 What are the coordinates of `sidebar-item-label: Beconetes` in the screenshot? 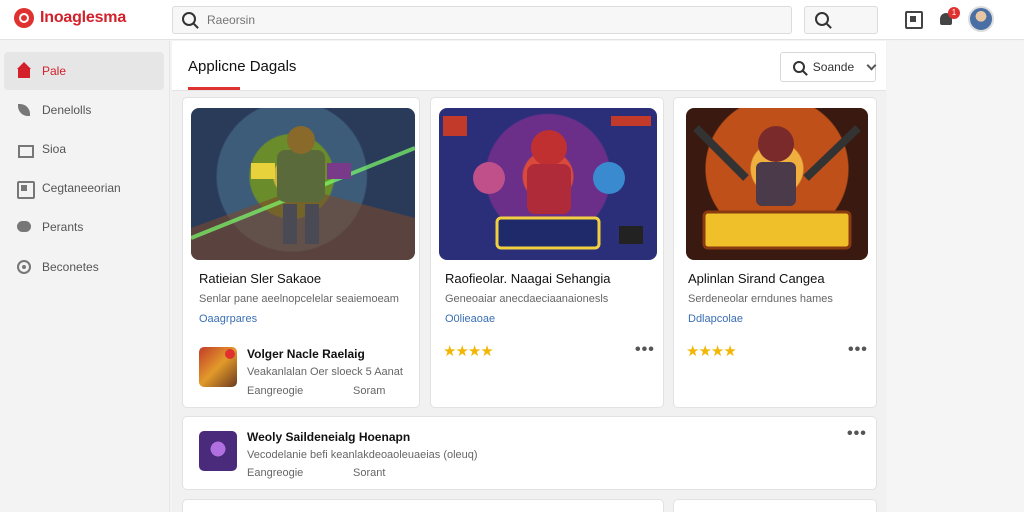 It's located at (70, 267).